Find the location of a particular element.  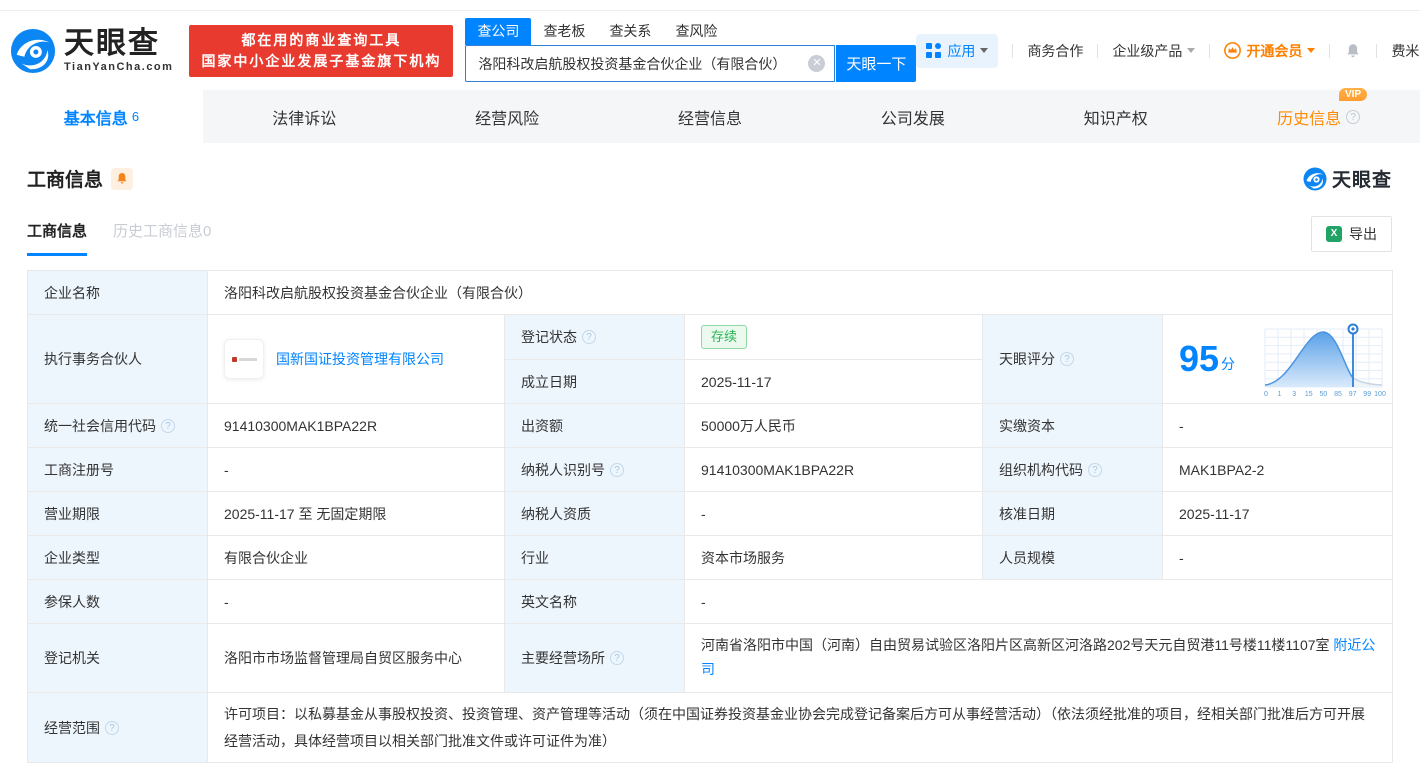

tianyancha-swirl-icon is located at coordinates (1315, 178).